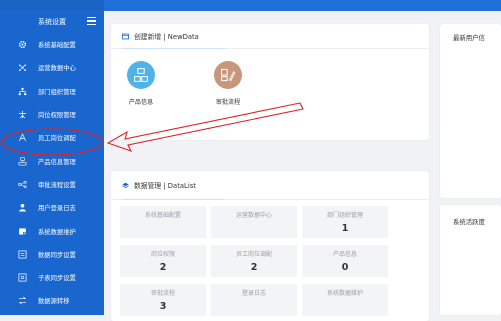 This screenshot has height=321, width=501. Describe the element at coordinates (344, 254) in the screenshot. I see `datalist-cell-label: 产品信息` at that location.